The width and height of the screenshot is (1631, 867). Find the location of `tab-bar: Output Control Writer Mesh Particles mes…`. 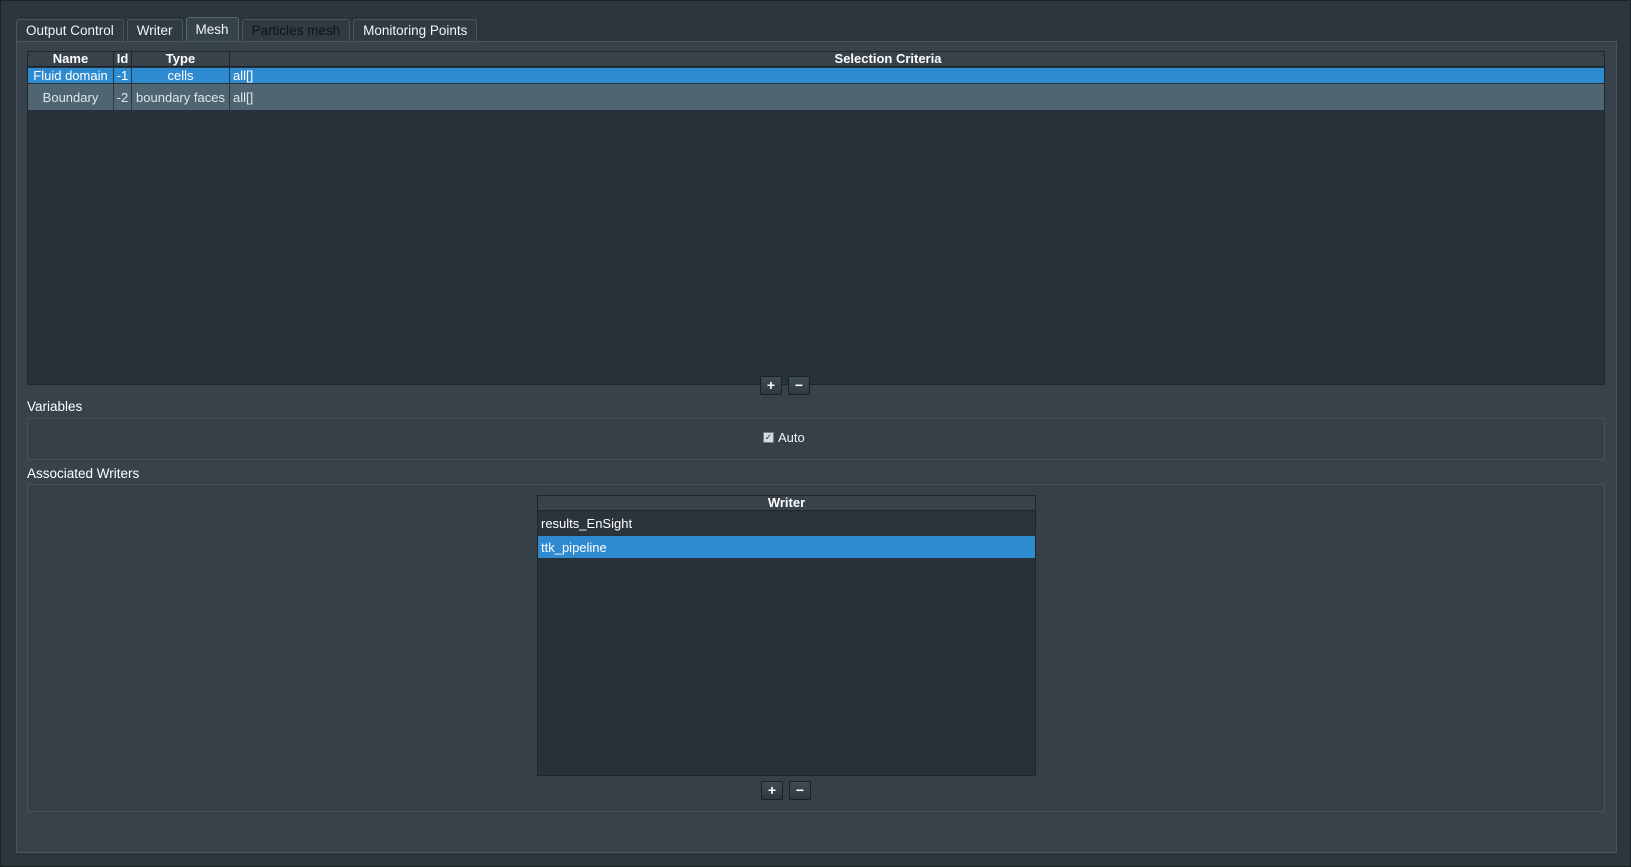

tab-bar: Output Control Writer Mesh Particles mes… is located at coordinates (248, 29).